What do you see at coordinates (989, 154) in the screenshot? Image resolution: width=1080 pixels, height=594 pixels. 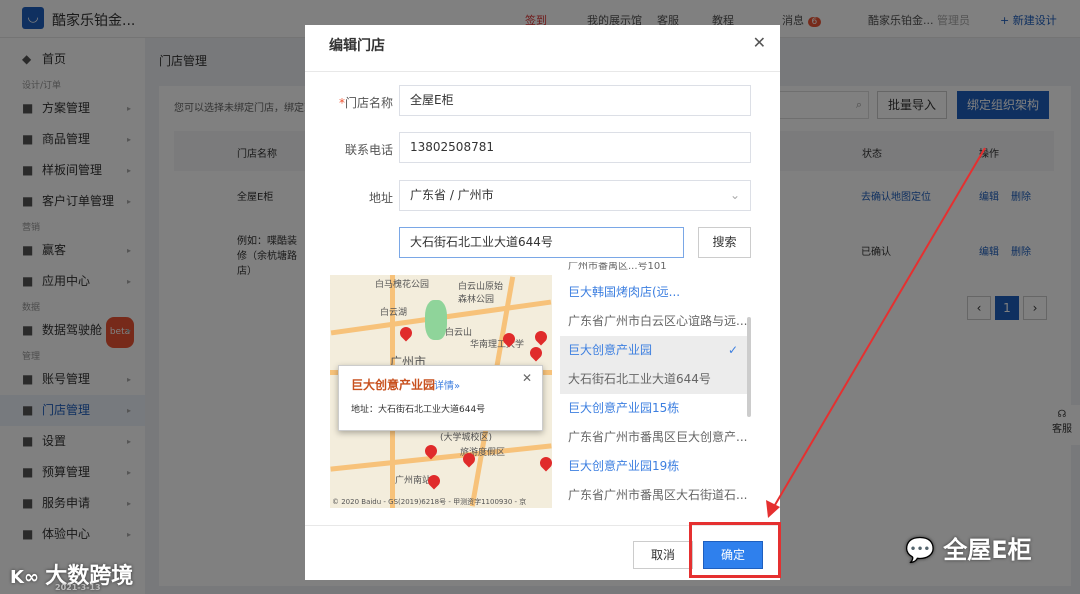 I see `col-actions: 操作` at bounding box center [989, 154].